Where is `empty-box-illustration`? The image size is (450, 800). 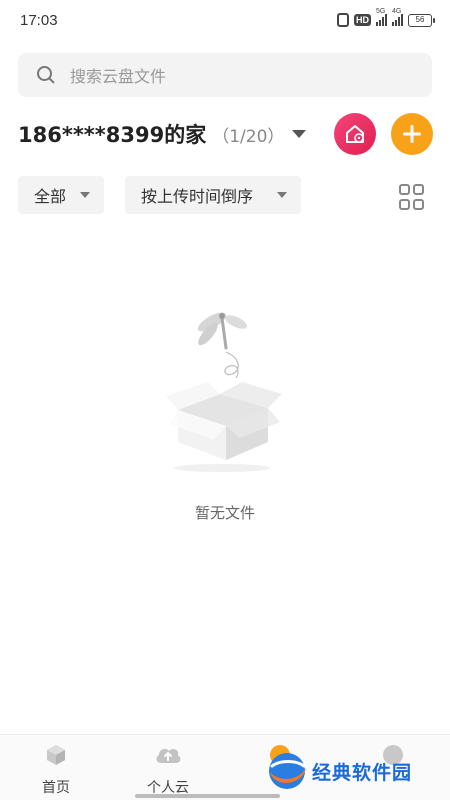
empty-box-illustration is located at coordinates (224, 392).